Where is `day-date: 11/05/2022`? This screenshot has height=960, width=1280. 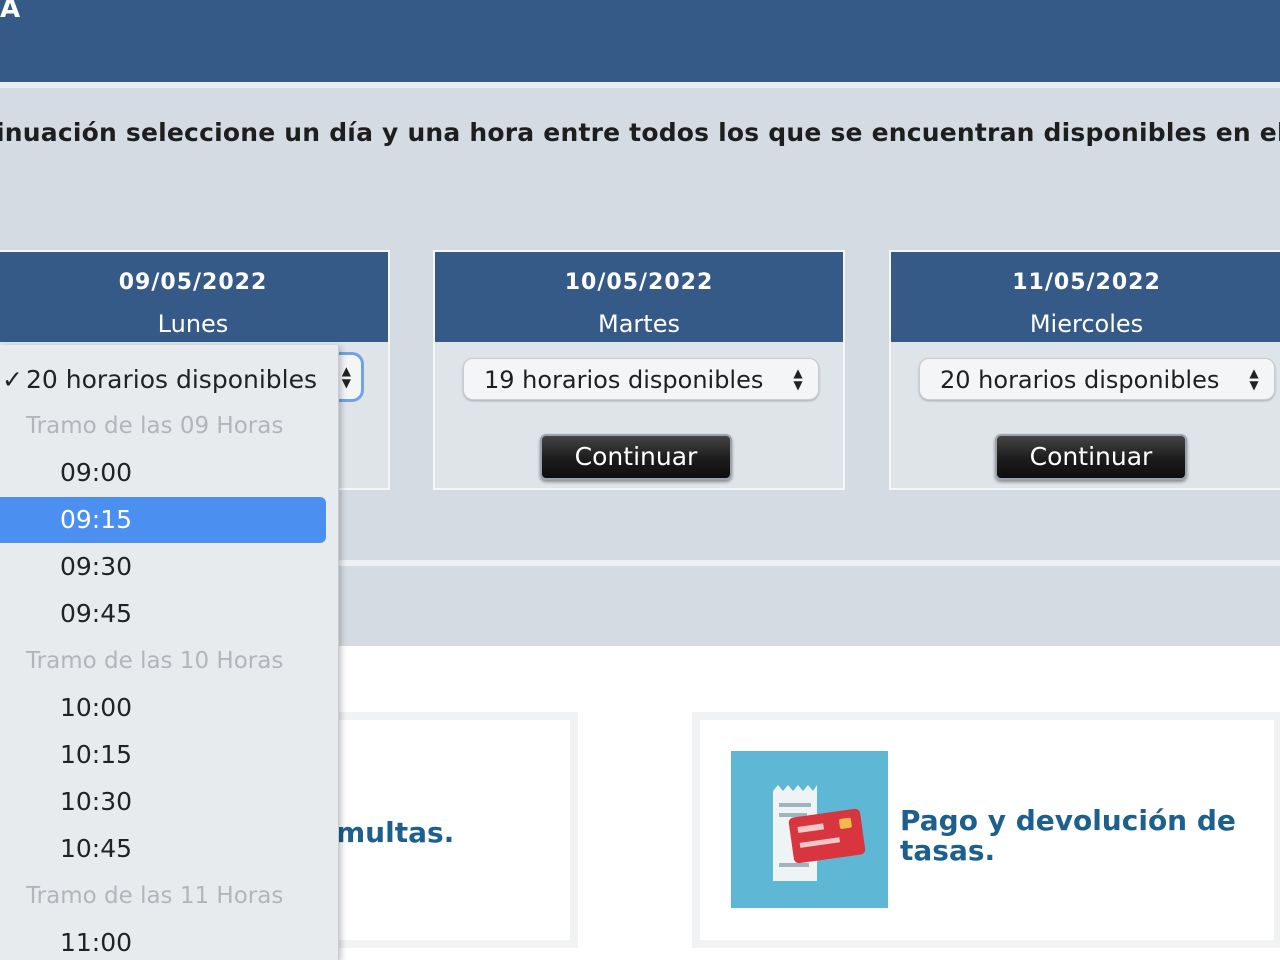
day-date: 11/05/2022 is located at coordinates (1086, 282).